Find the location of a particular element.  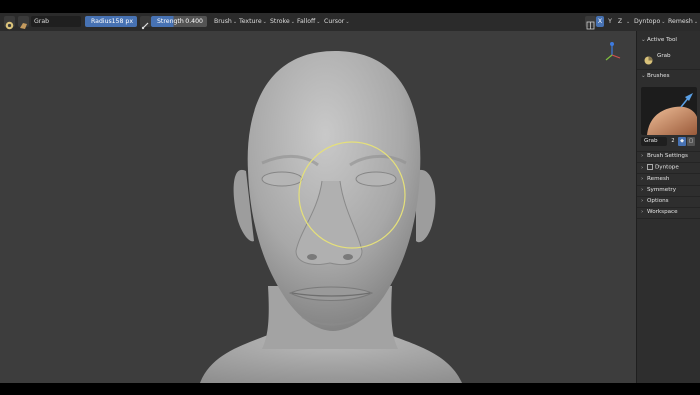

section-symmetry: › Symmetry is located at coordinates (658, 190).